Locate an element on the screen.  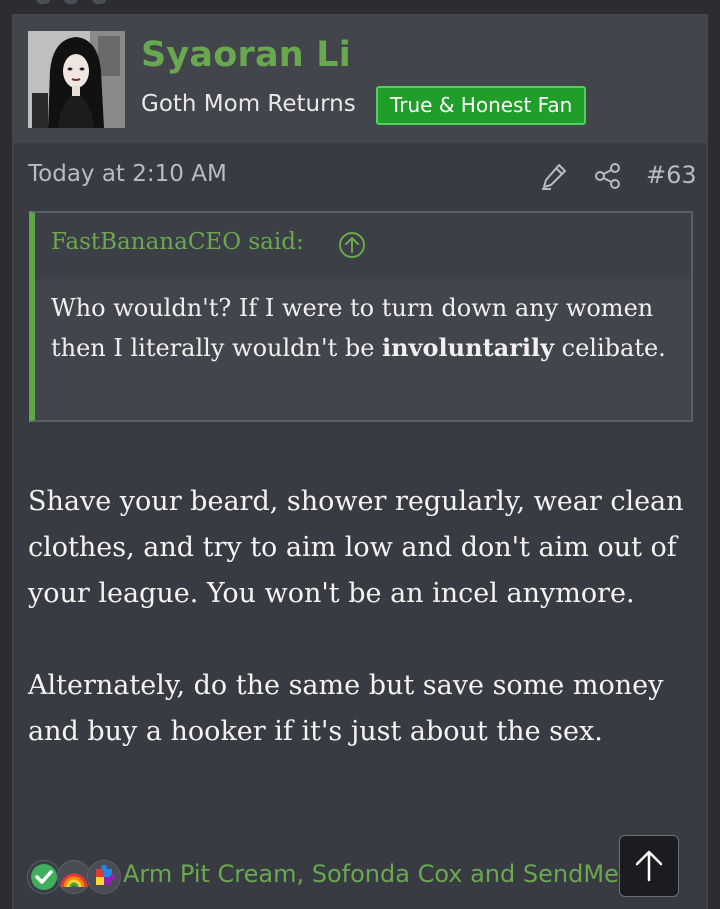
scroll-to-top-button is located at coordinates (649, 866).